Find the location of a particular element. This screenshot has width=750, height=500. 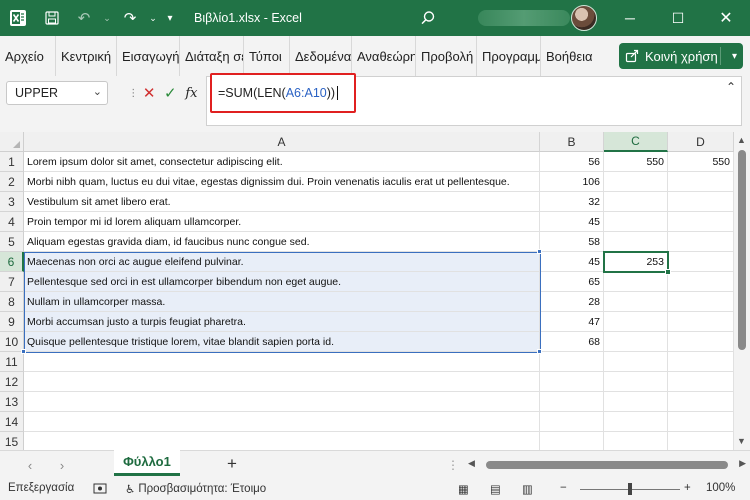

tab-review: Αναθεώρηση is located at coordinates (384, 56).